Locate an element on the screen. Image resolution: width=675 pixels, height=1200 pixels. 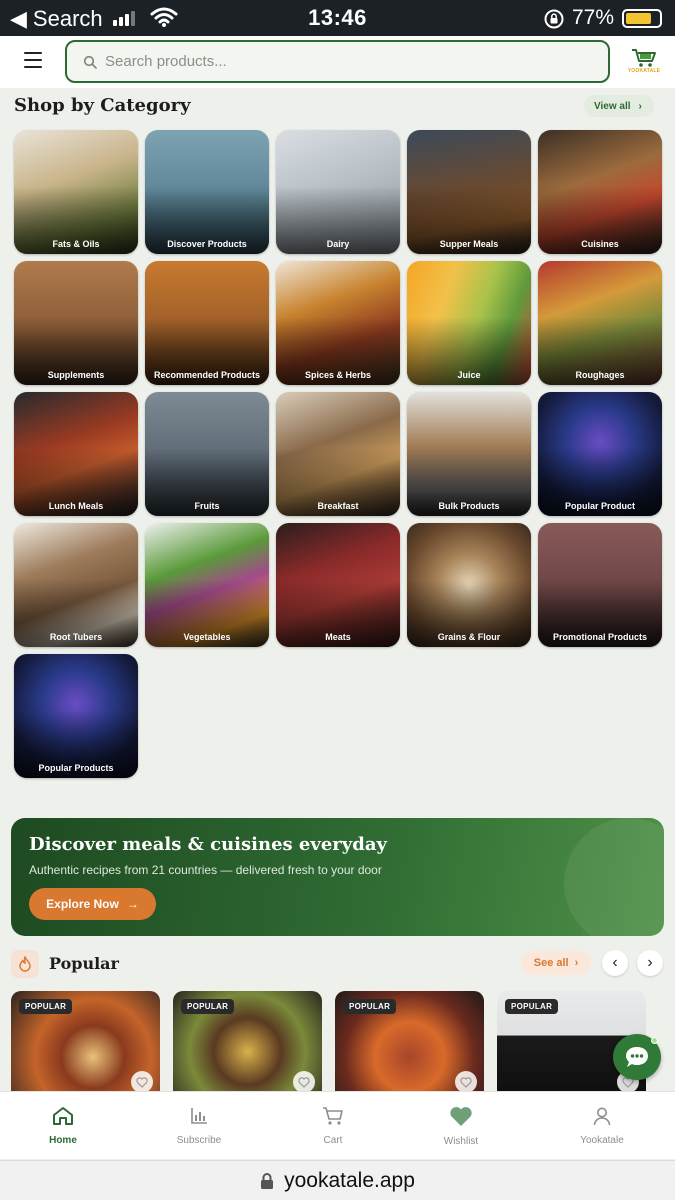
yookatale-logo: YOOKATALE is located at coordinates (644, 63).